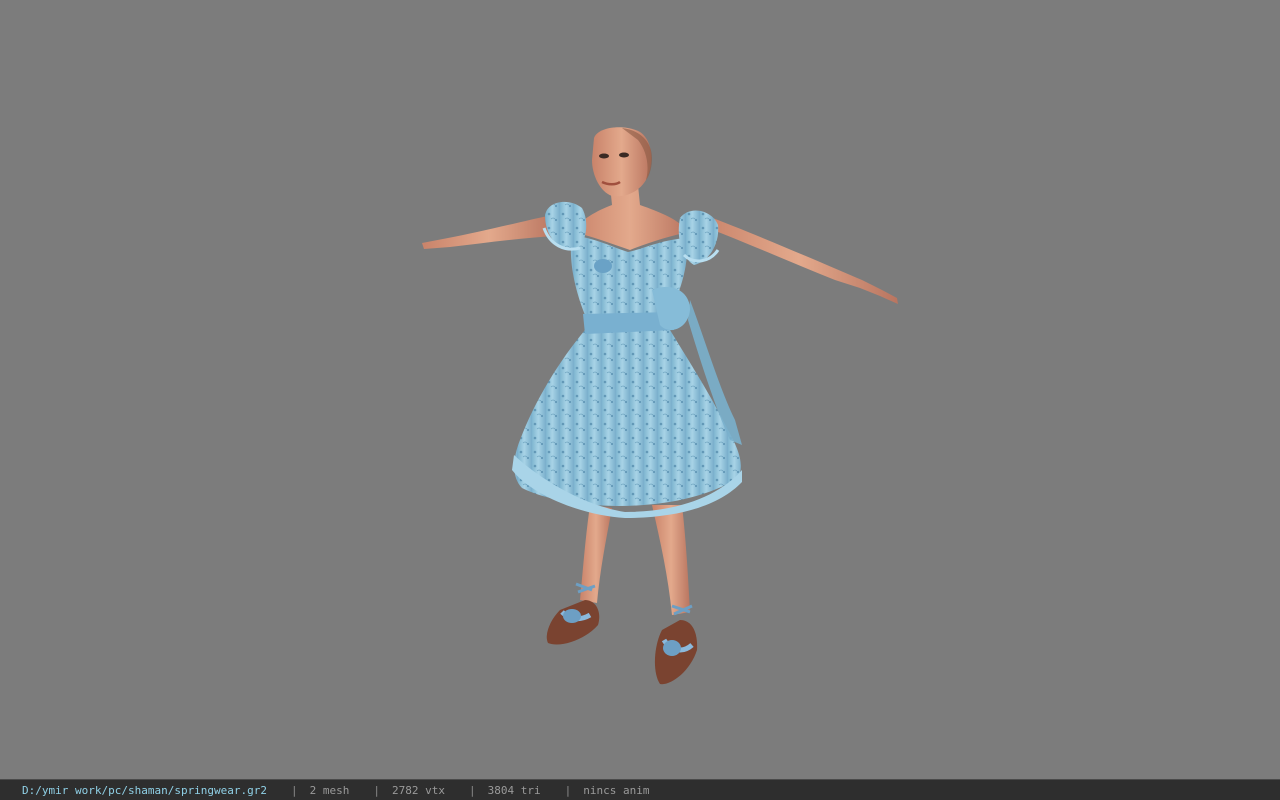  I want to click on bodice, so click(630, 284).